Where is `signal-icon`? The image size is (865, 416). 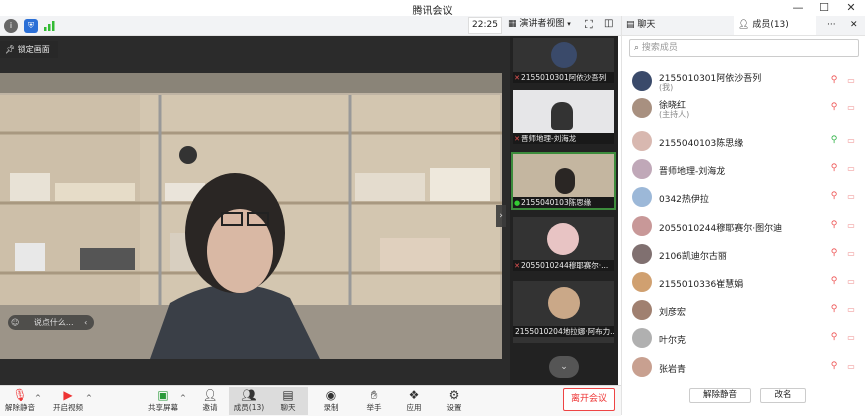 signal-icon is located at coordinates (50, 25).